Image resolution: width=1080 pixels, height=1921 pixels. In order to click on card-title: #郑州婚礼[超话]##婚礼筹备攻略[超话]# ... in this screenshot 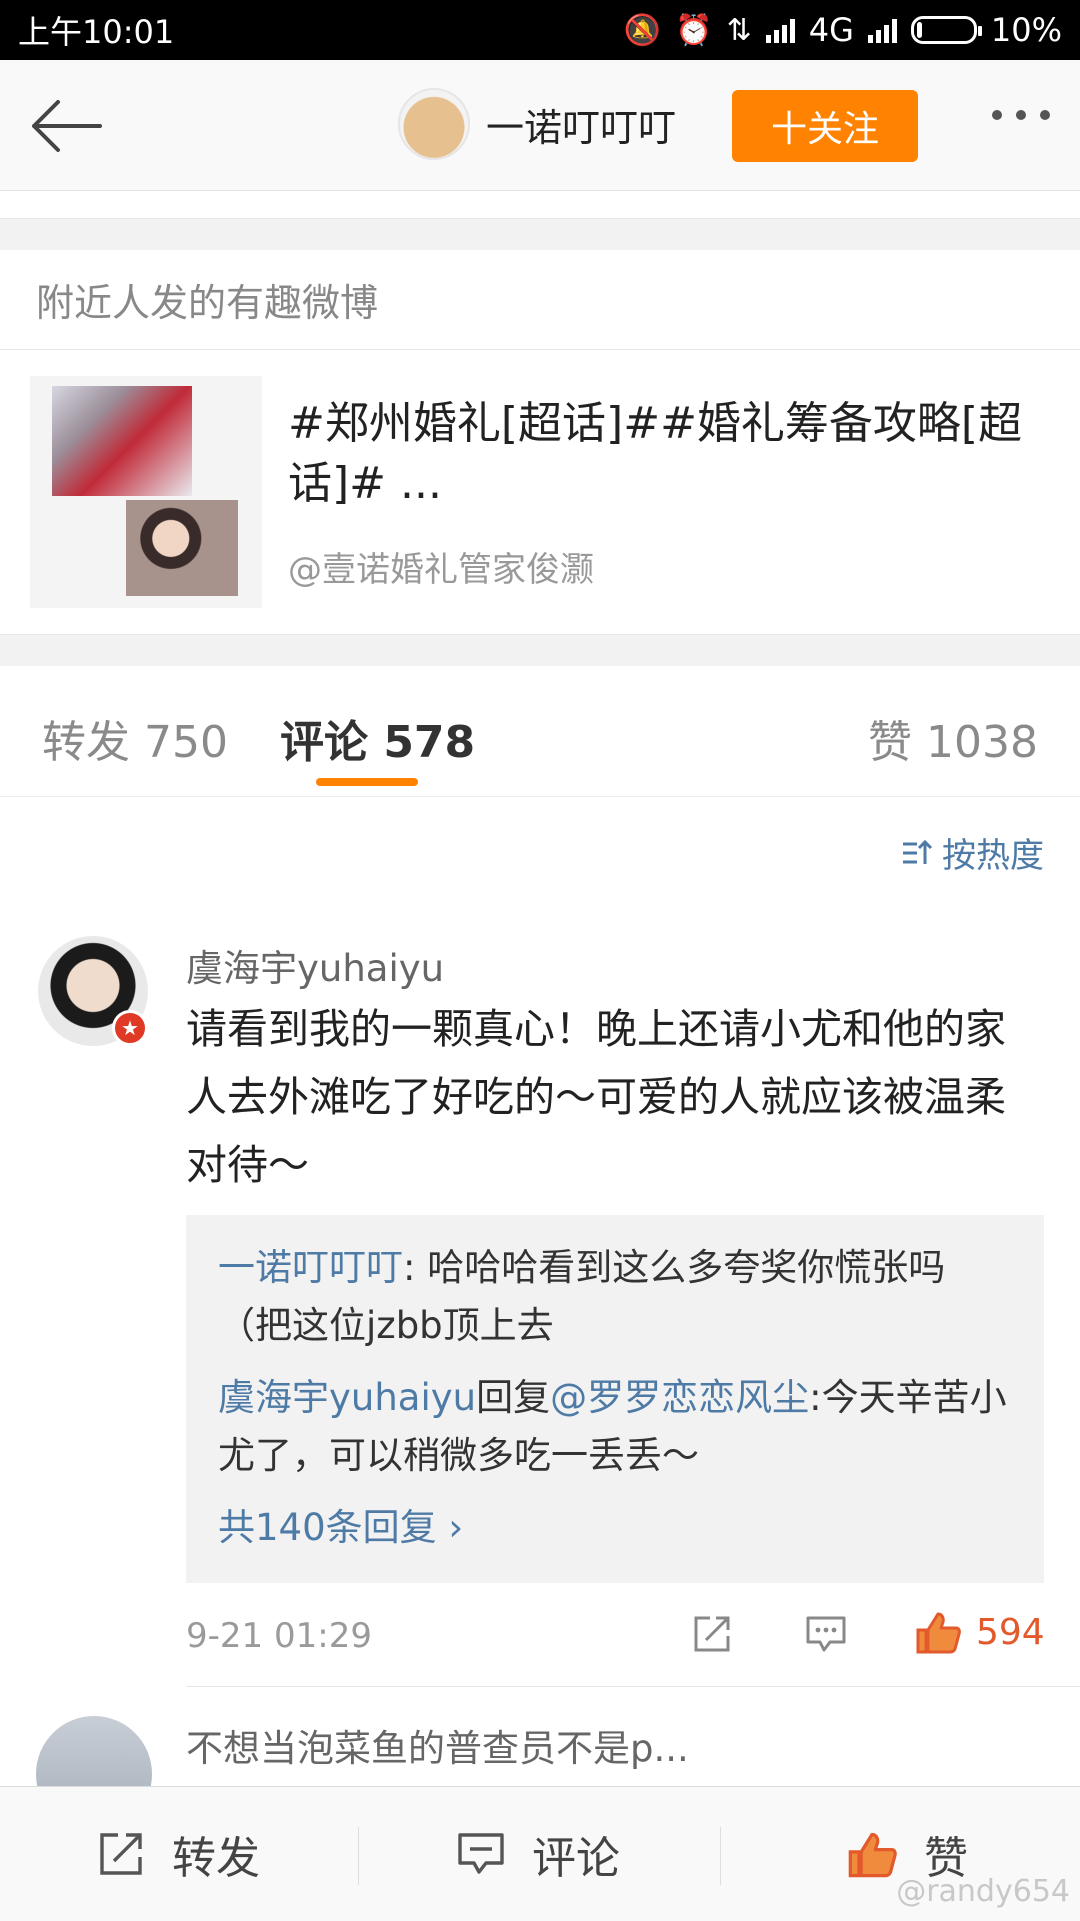, I will do `click(668, 454)`.